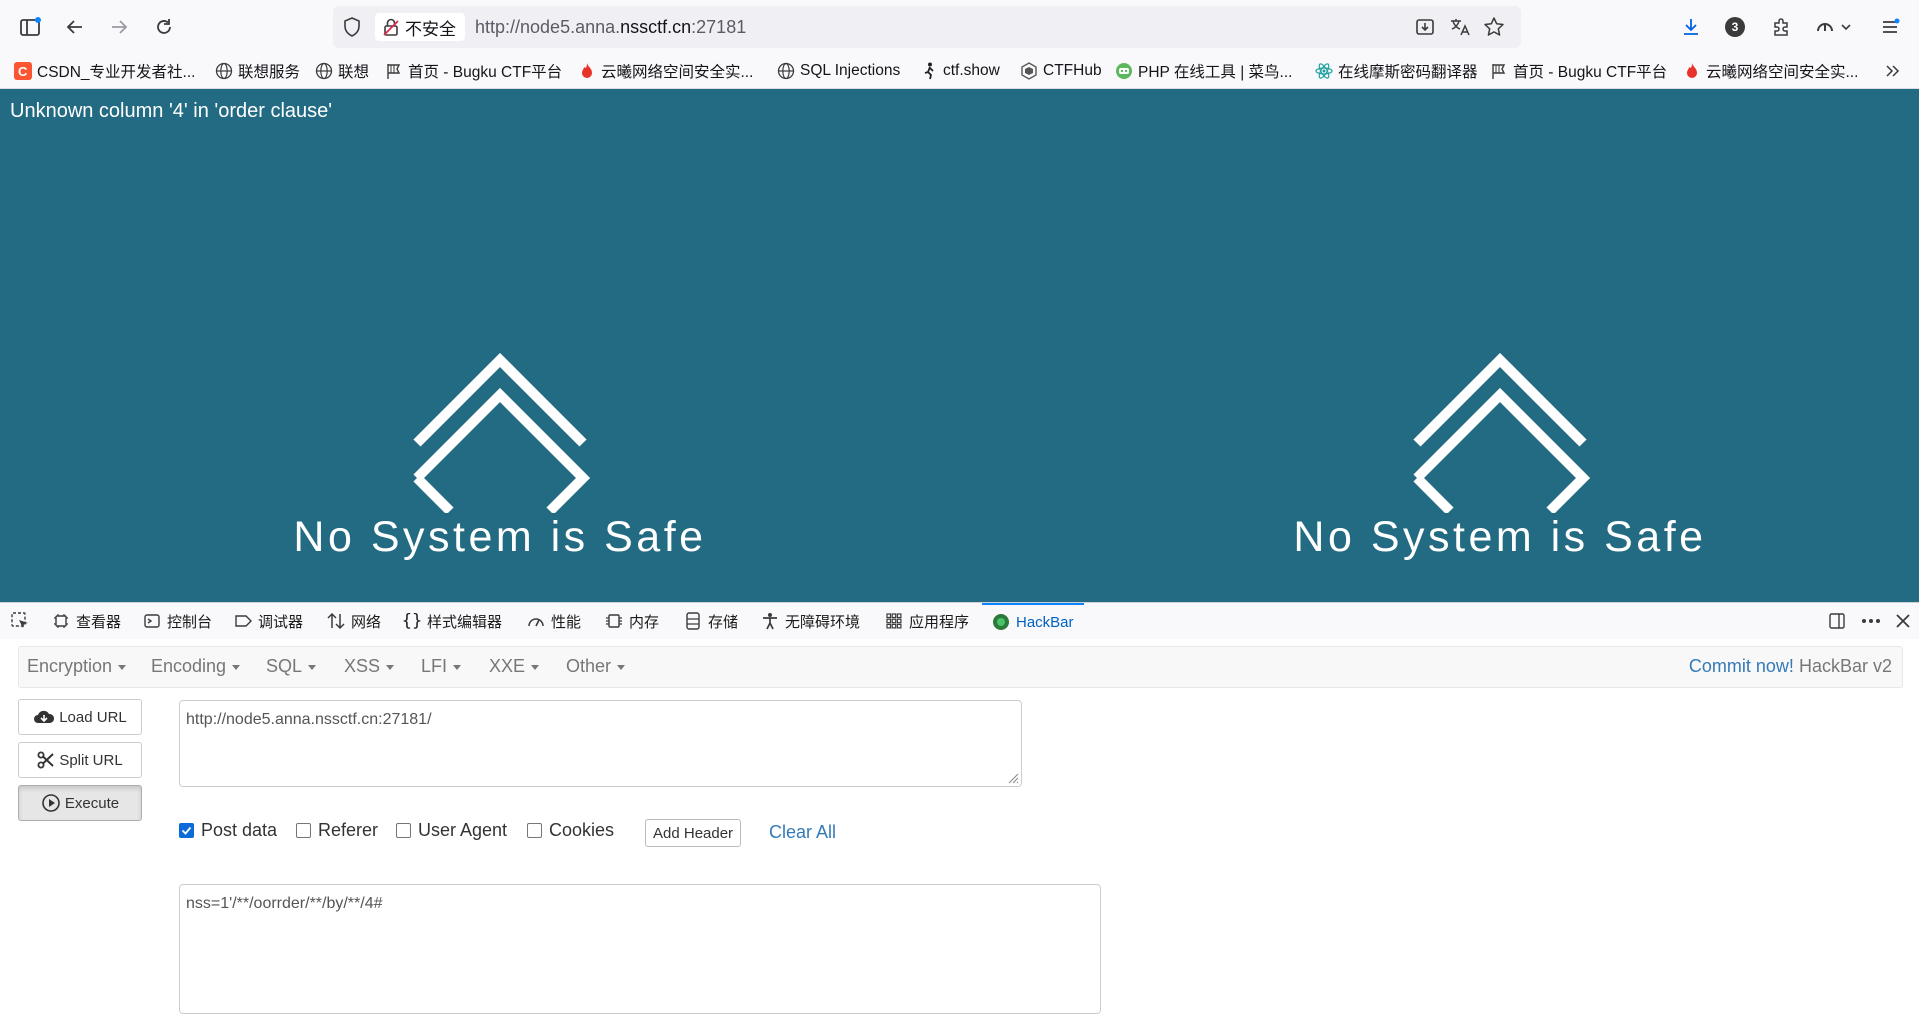 The image size is (1919, 1014). I want to click on bookmark-morse: 在线摩斯密码翻译器, so click(1396, 71).